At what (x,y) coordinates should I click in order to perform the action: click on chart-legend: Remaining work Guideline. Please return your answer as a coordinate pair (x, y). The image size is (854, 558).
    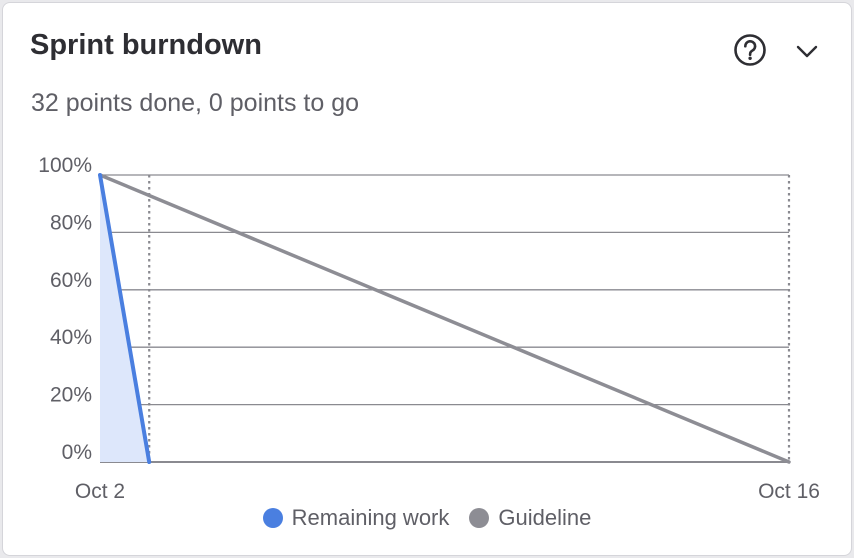
    Looking at the image, I should click on (427, 518).